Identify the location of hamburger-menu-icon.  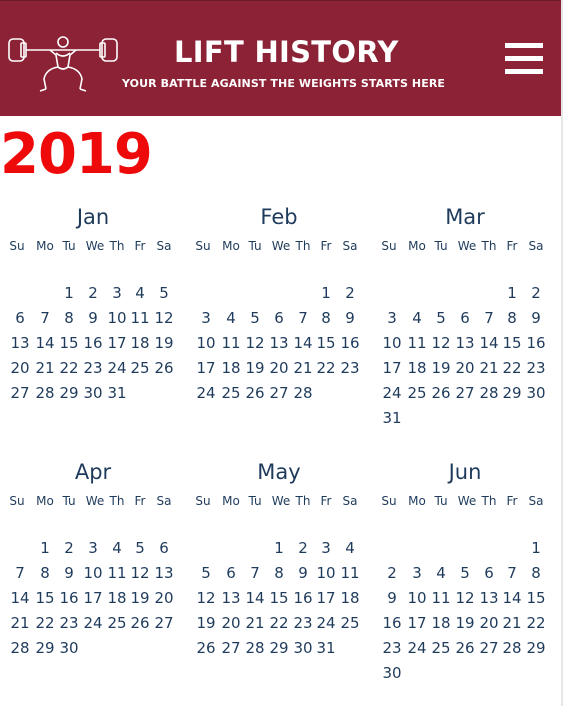
(524, 59).